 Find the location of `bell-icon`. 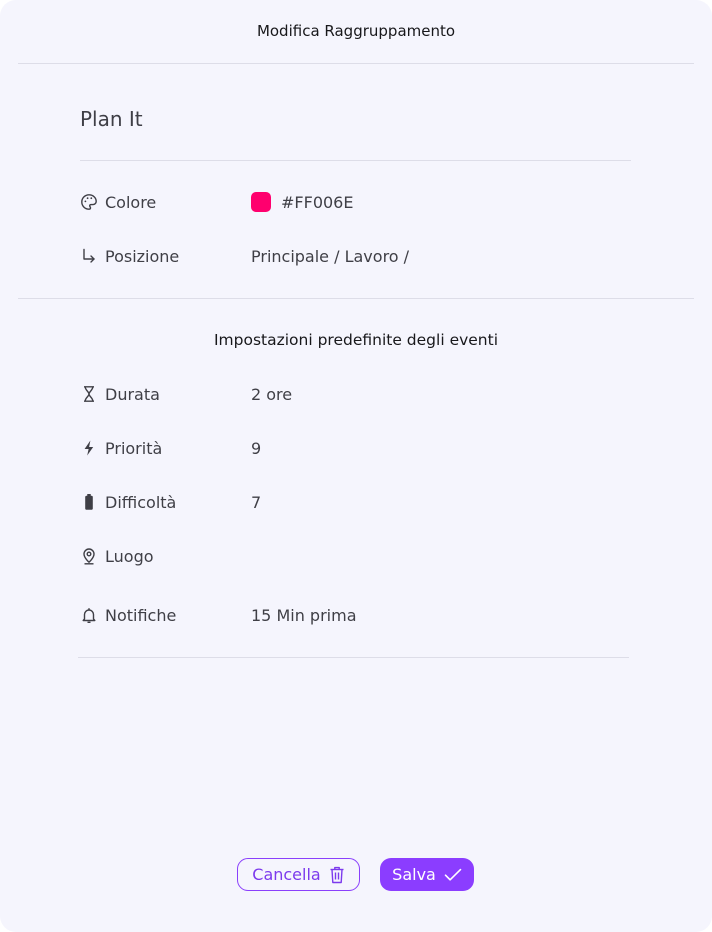

bell-icon is located at coordinates (89, 615).